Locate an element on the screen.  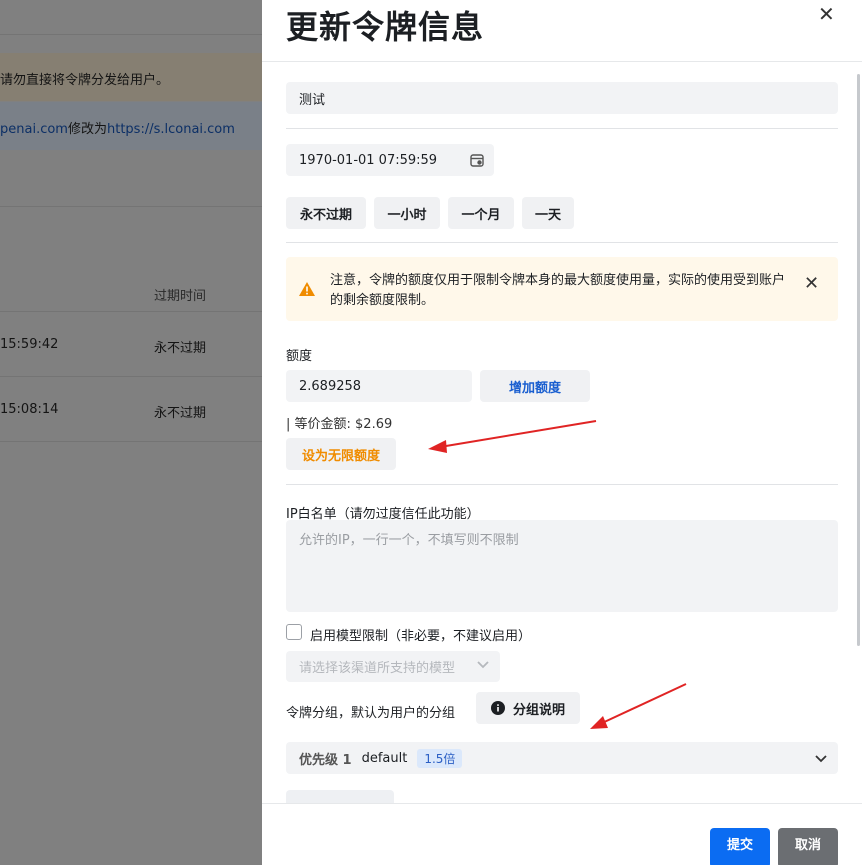
equivalent-amount: | 等价金额: $2.69 is located at coordinates (339, 424).